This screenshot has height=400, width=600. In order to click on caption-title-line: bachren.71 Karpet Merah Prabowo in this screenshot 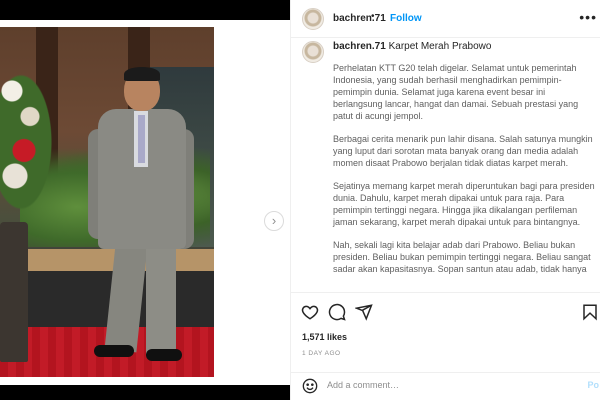, I will do `click(412, 46)`.